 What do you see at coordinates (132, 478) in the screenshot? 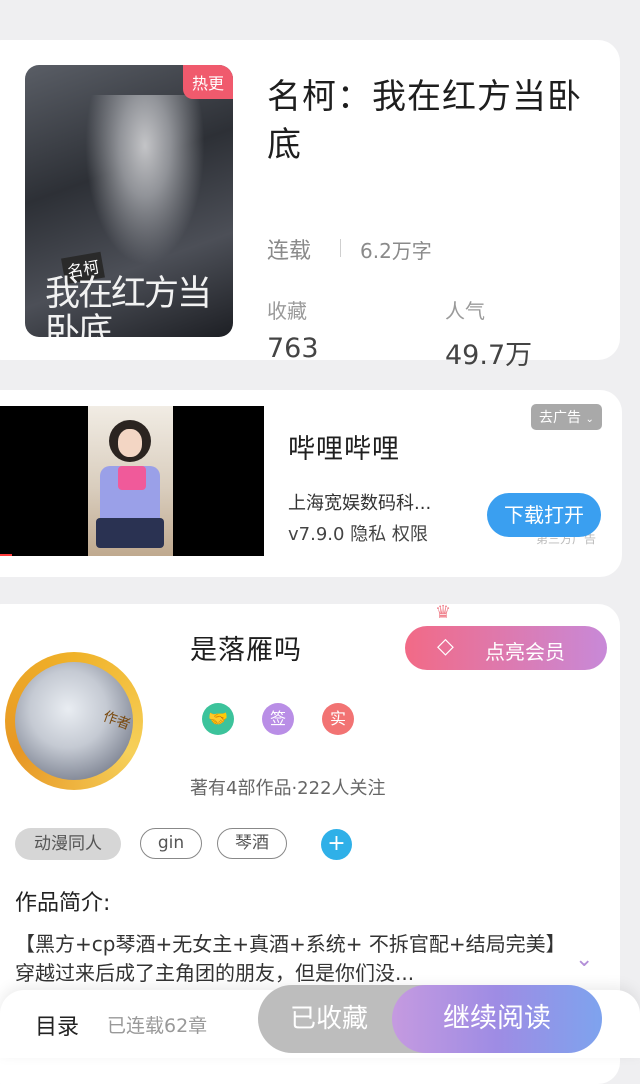
I see `ad-person-sign` at bounding box center [132, 478].